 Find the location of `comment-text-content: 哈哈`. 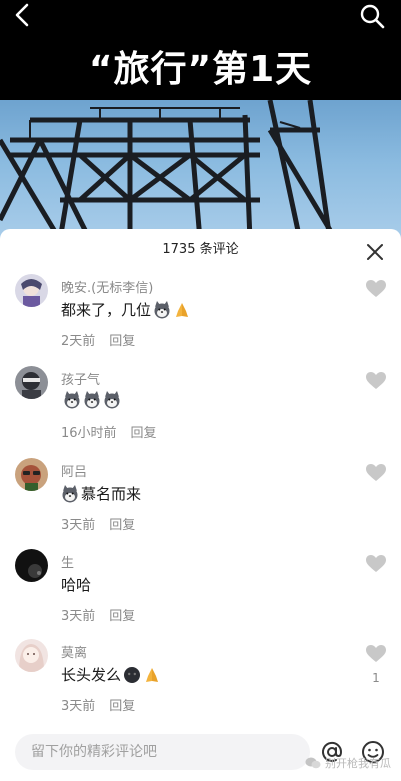

comment-text-content: 哈哈 is located at coordinates (76, 585).